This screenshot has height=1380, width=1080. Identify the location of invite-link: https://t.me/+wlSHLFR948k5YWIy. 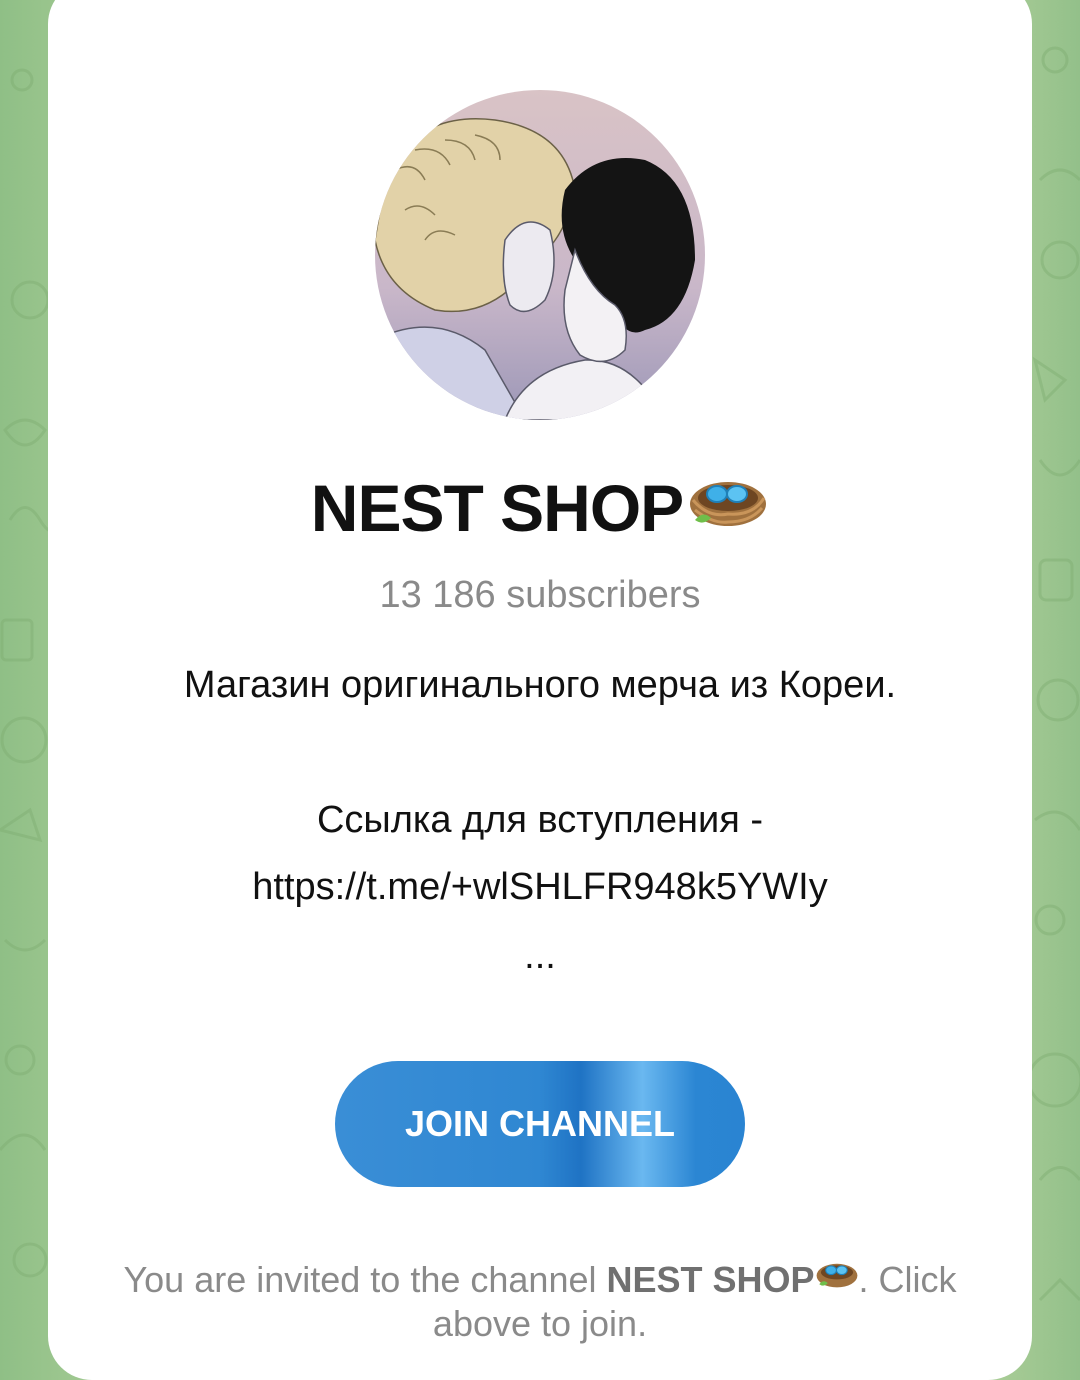
(540, 887).